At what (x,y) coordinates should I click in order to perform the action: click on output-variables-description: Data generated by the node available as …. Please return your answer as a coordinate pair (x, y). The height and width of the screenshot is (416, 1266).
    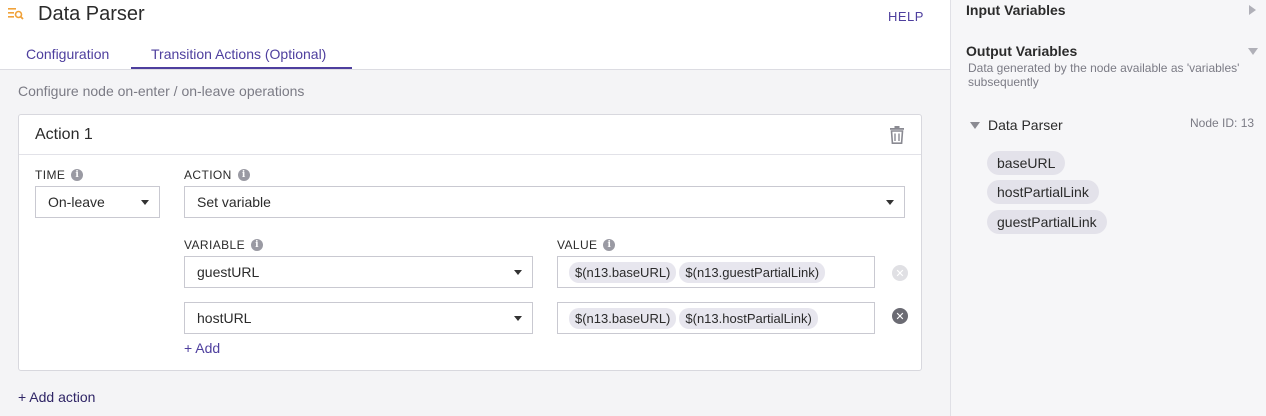
    Looking at the image, I should click on (1104, 75).